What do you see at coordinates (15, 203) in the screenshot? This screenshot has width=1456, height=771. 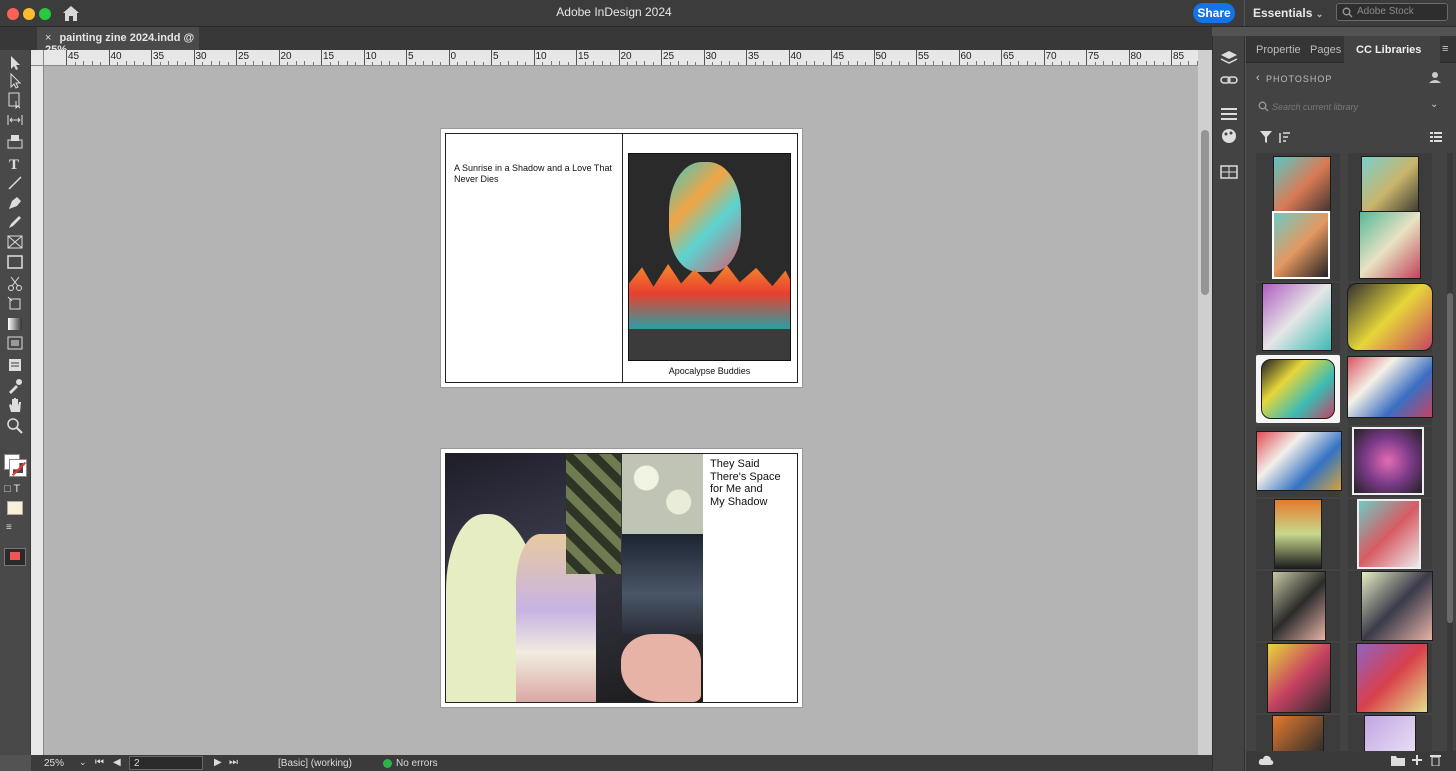 I see `pen-tool-icon` at bounding box center [15, 203].